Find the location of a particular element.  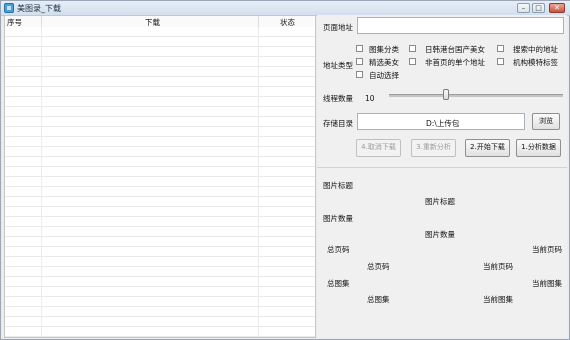

total-albums-value: 总图集 is located at coordinates (378, 299).